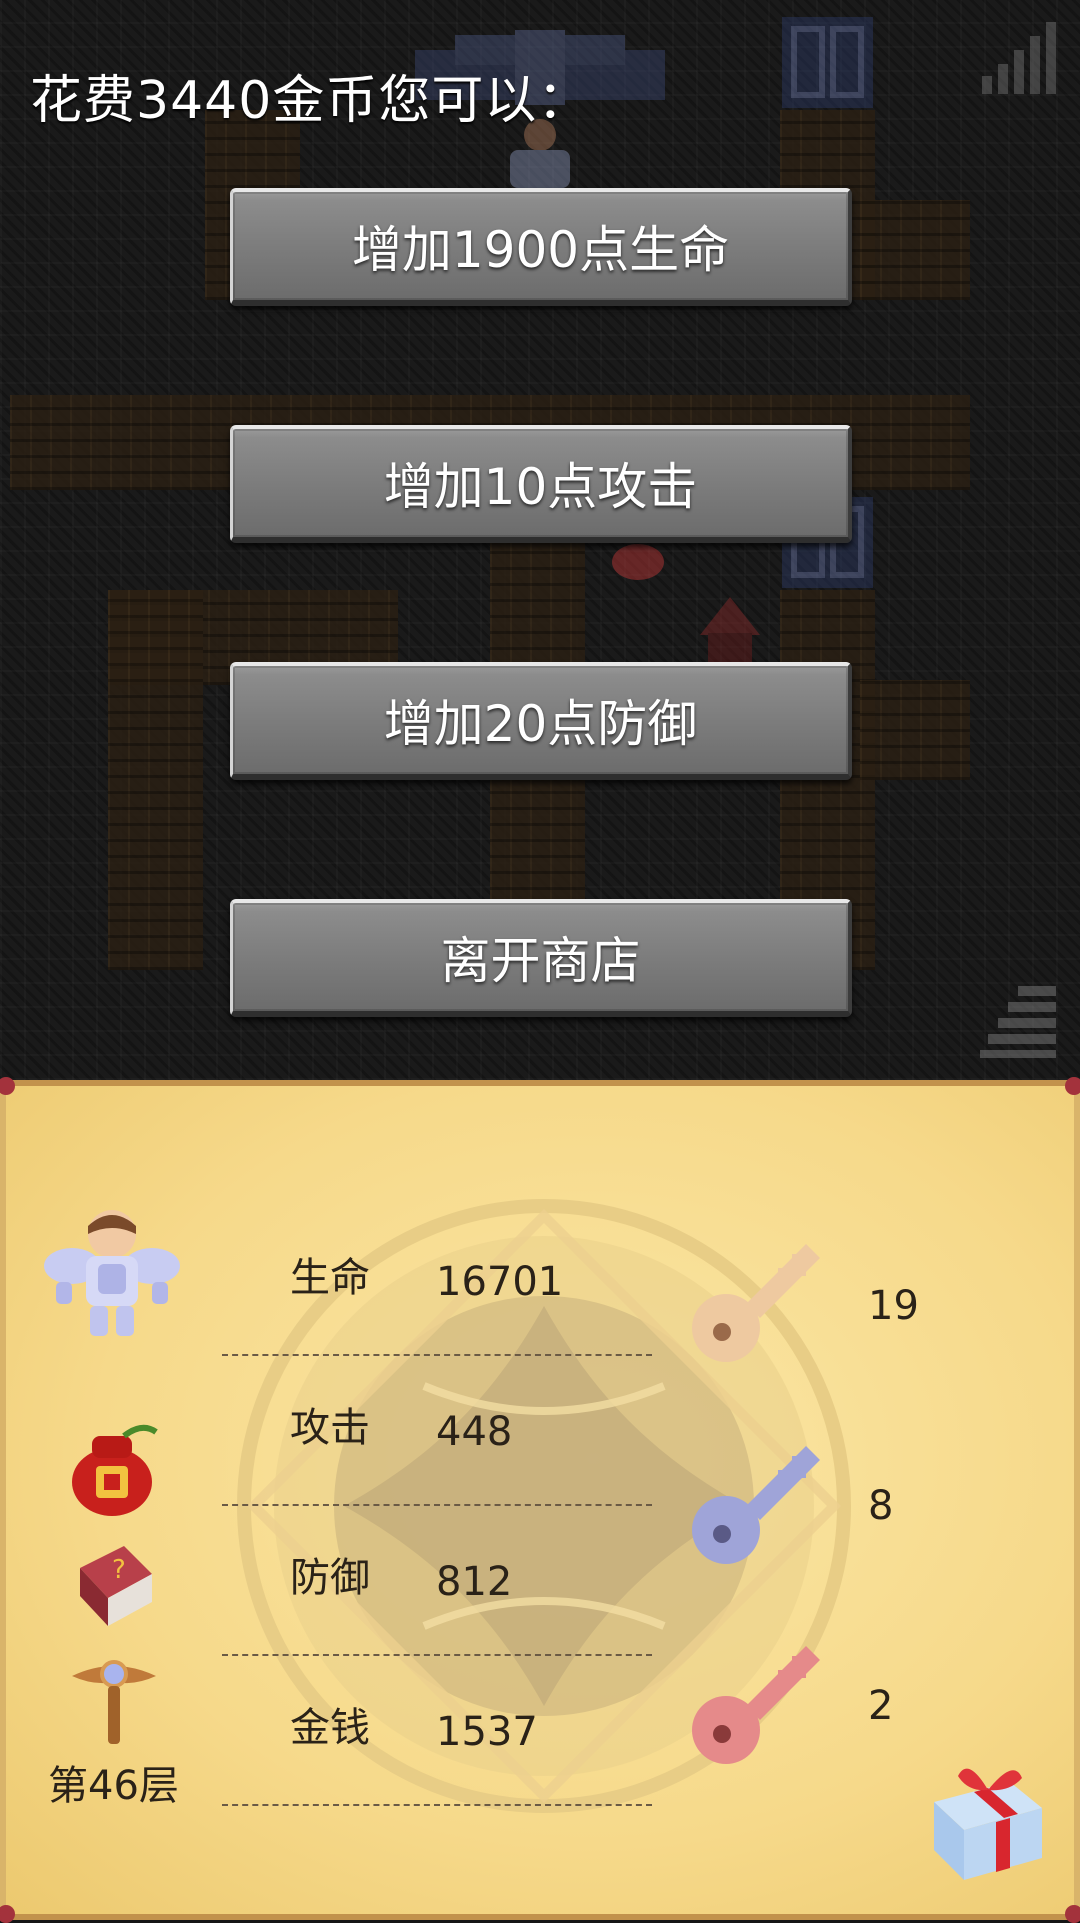 Image resolution: width=1080 pixels, height=1923 pixels. I want to click on attack-value: 448, so click(474, 1432).